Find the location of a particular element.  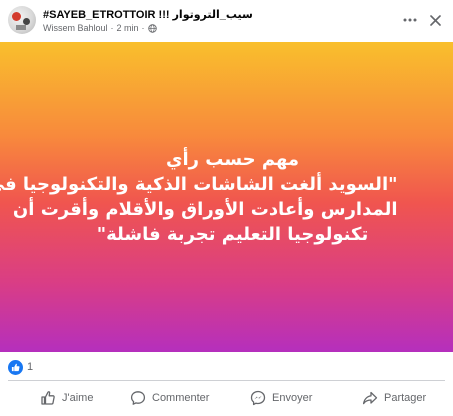

comment-button: Commenter is located at coordinates (169, 398).